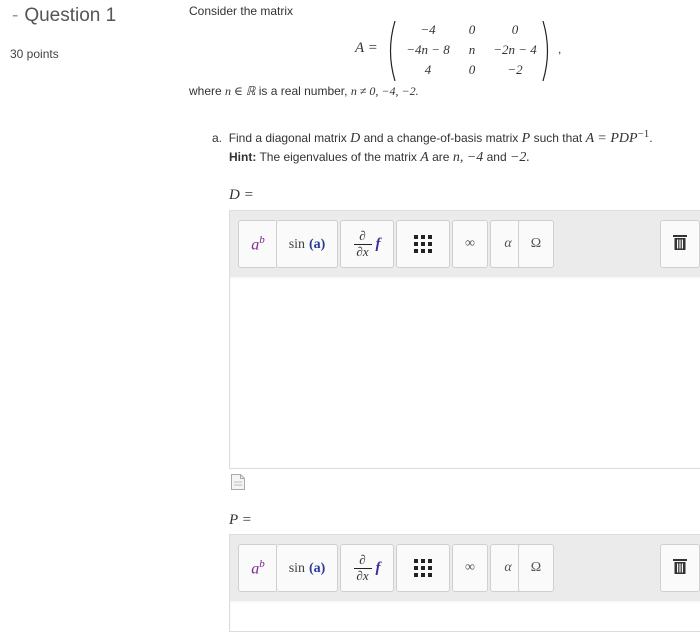 This screenshot has width=700, height=632. Describe the element at coordinates (651, 138) in the screenshot. I see `part-a-period: .` at that location.